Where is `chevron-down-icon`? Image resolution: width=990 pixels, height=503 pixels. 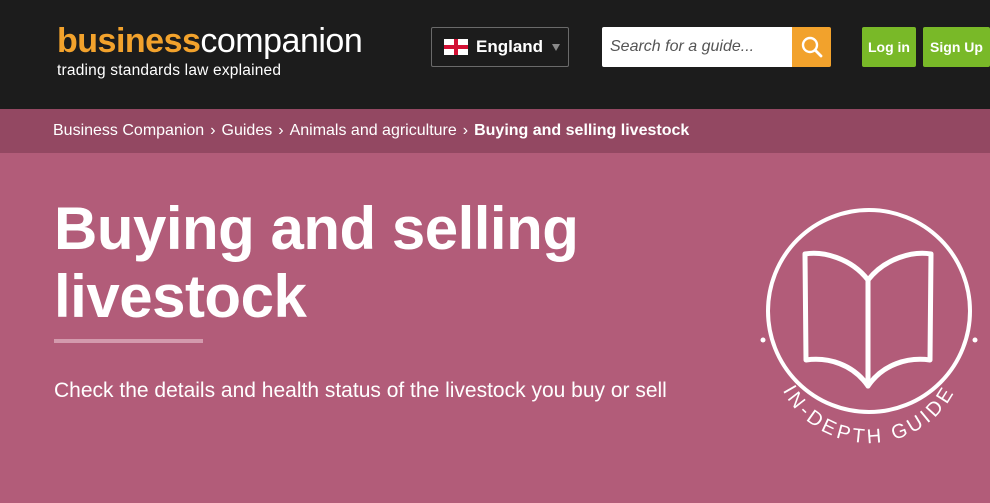
chevron-down-icon is located at coordinates (556, 47).